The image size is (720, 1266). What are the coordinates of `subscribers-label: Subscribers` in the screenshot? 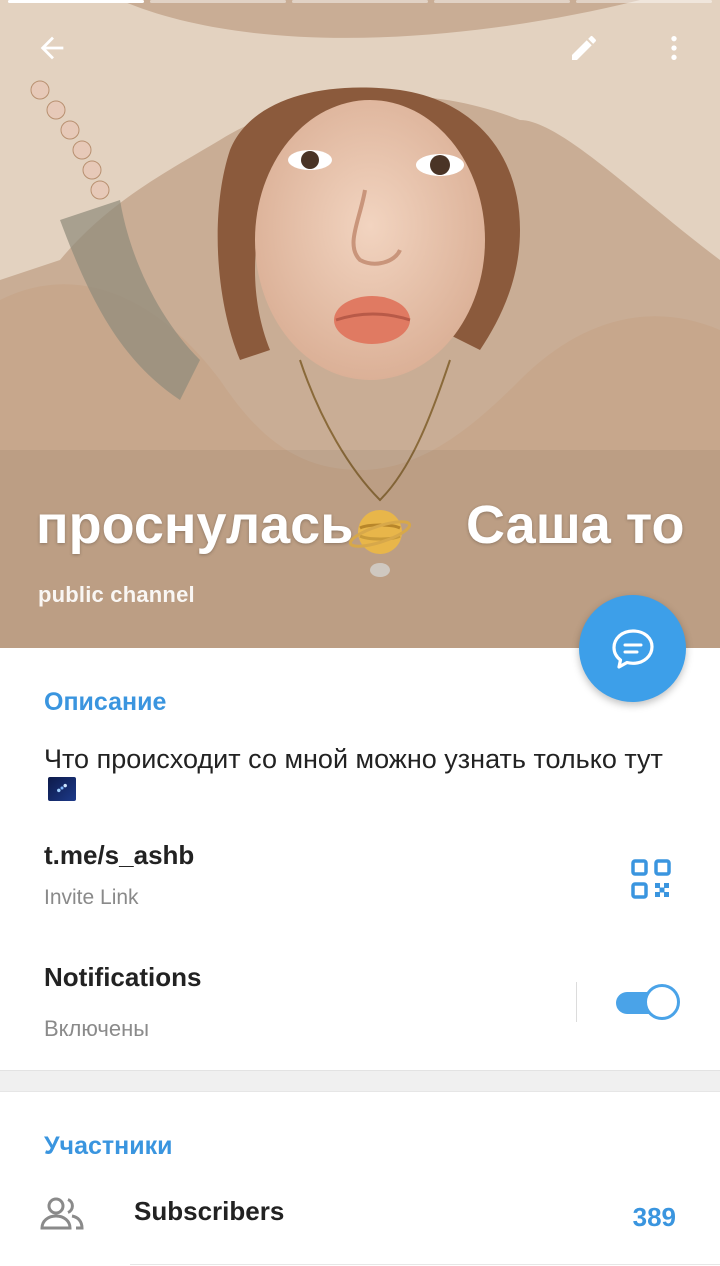 It's located at (209, 1211).